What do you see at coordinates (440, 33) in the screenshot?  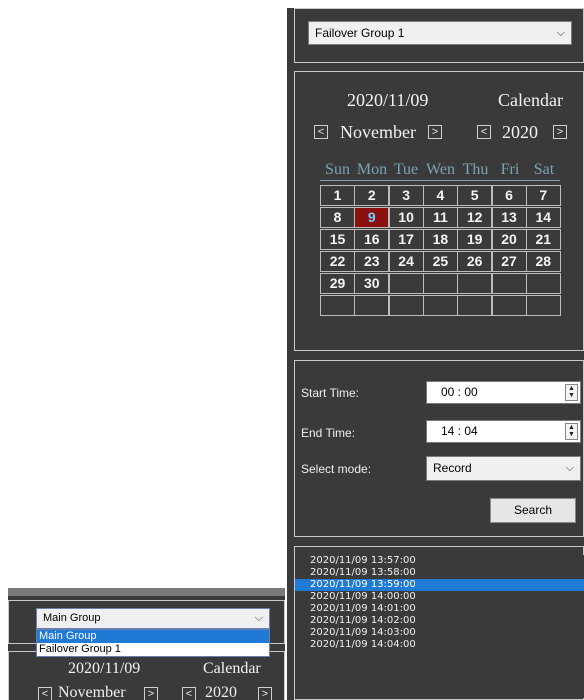 I see `group-select: Failover Group 1 ⌵` at bounding box center [440, 33].